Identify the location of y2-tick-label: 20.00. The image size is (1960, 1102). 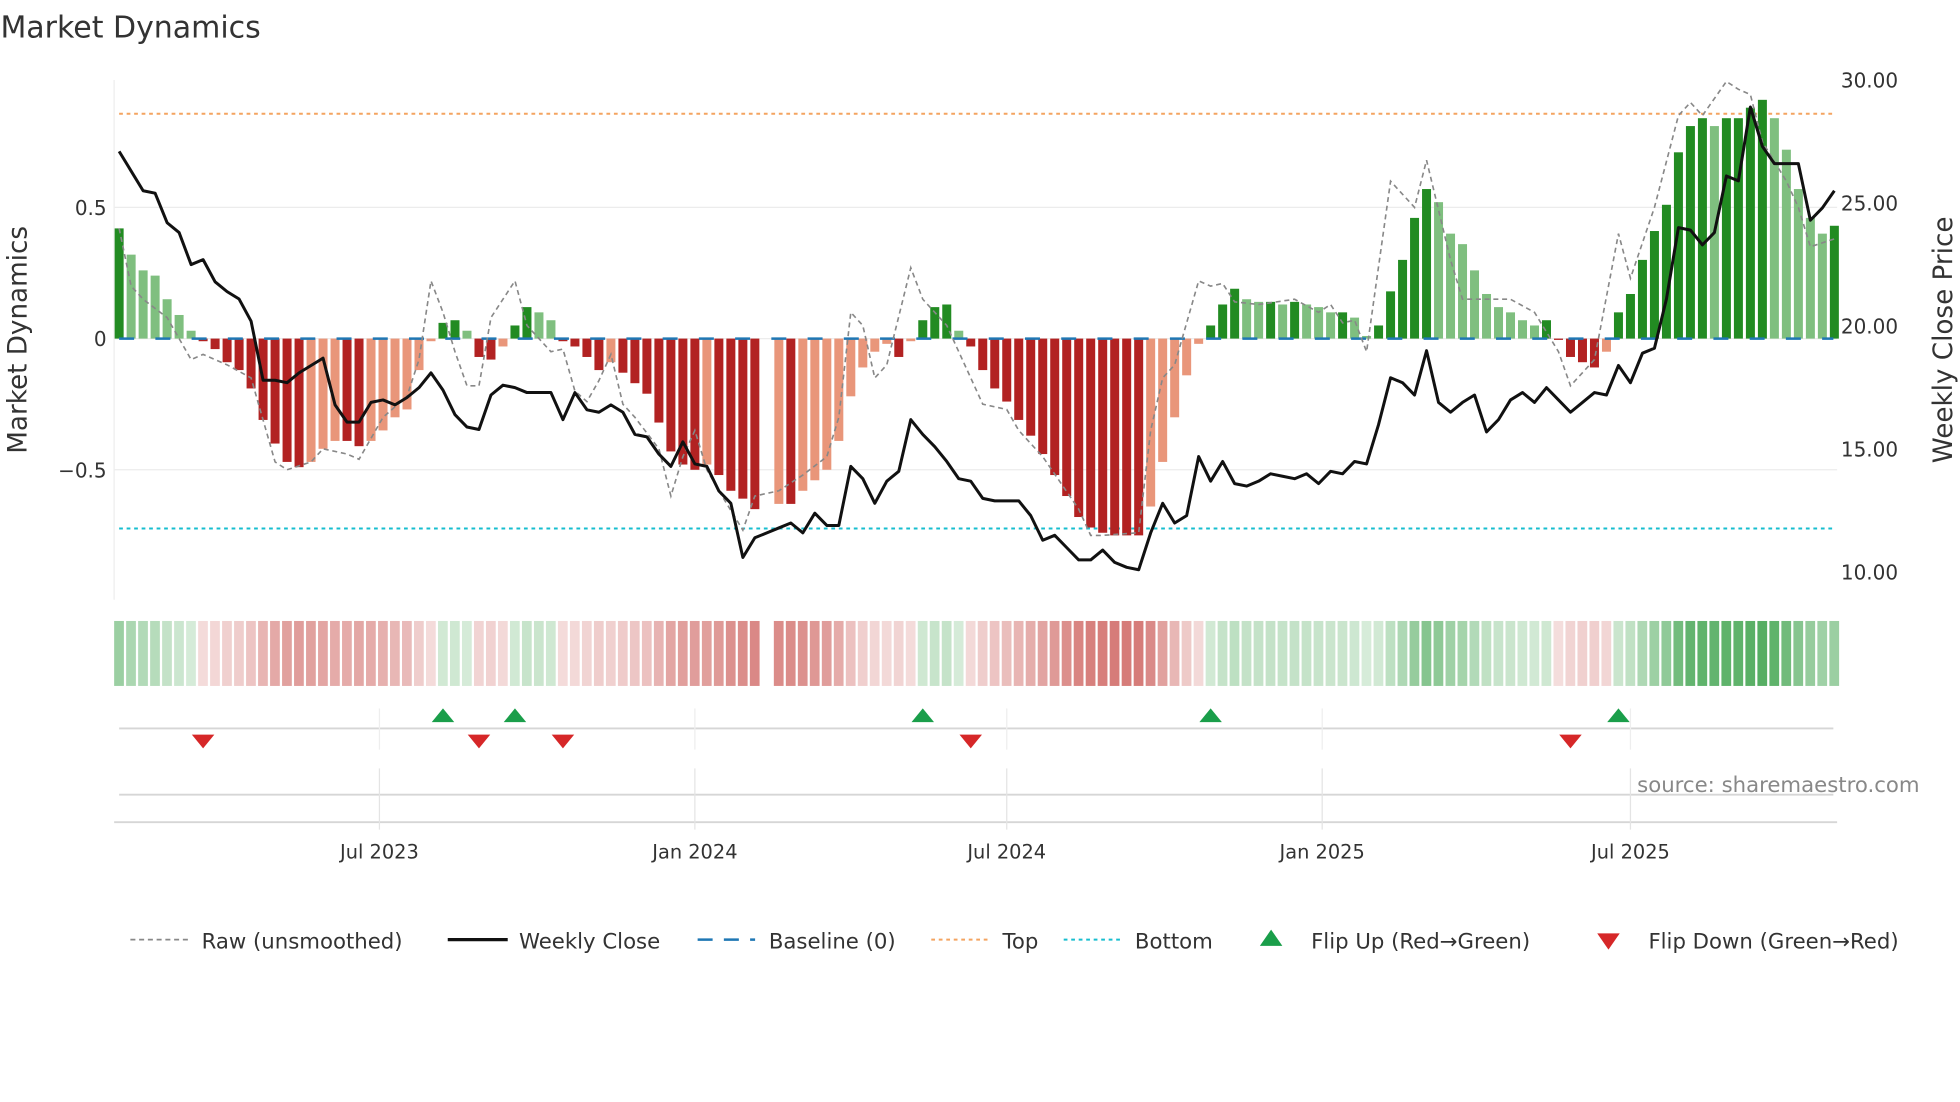
(1869, 327).